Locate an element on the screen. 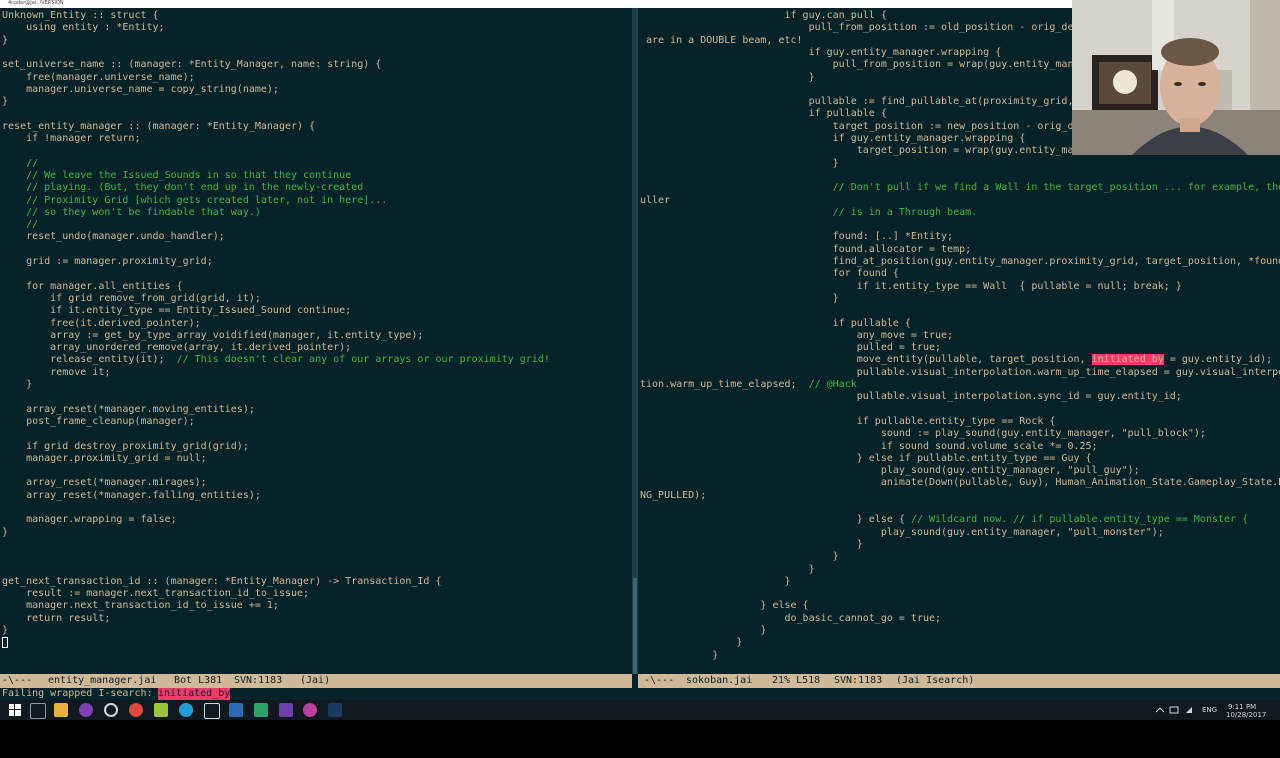 The image size is (1280, 758). code-line: if guy.can_pull { is located at coordinates (763, 16).